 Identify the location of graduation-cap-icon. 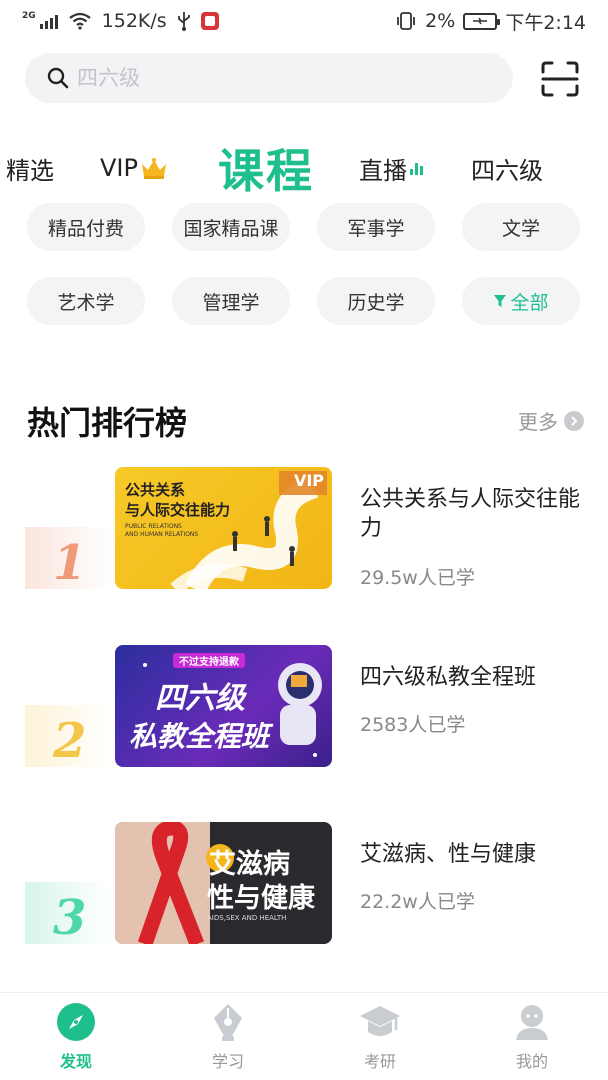
(380, 1021).